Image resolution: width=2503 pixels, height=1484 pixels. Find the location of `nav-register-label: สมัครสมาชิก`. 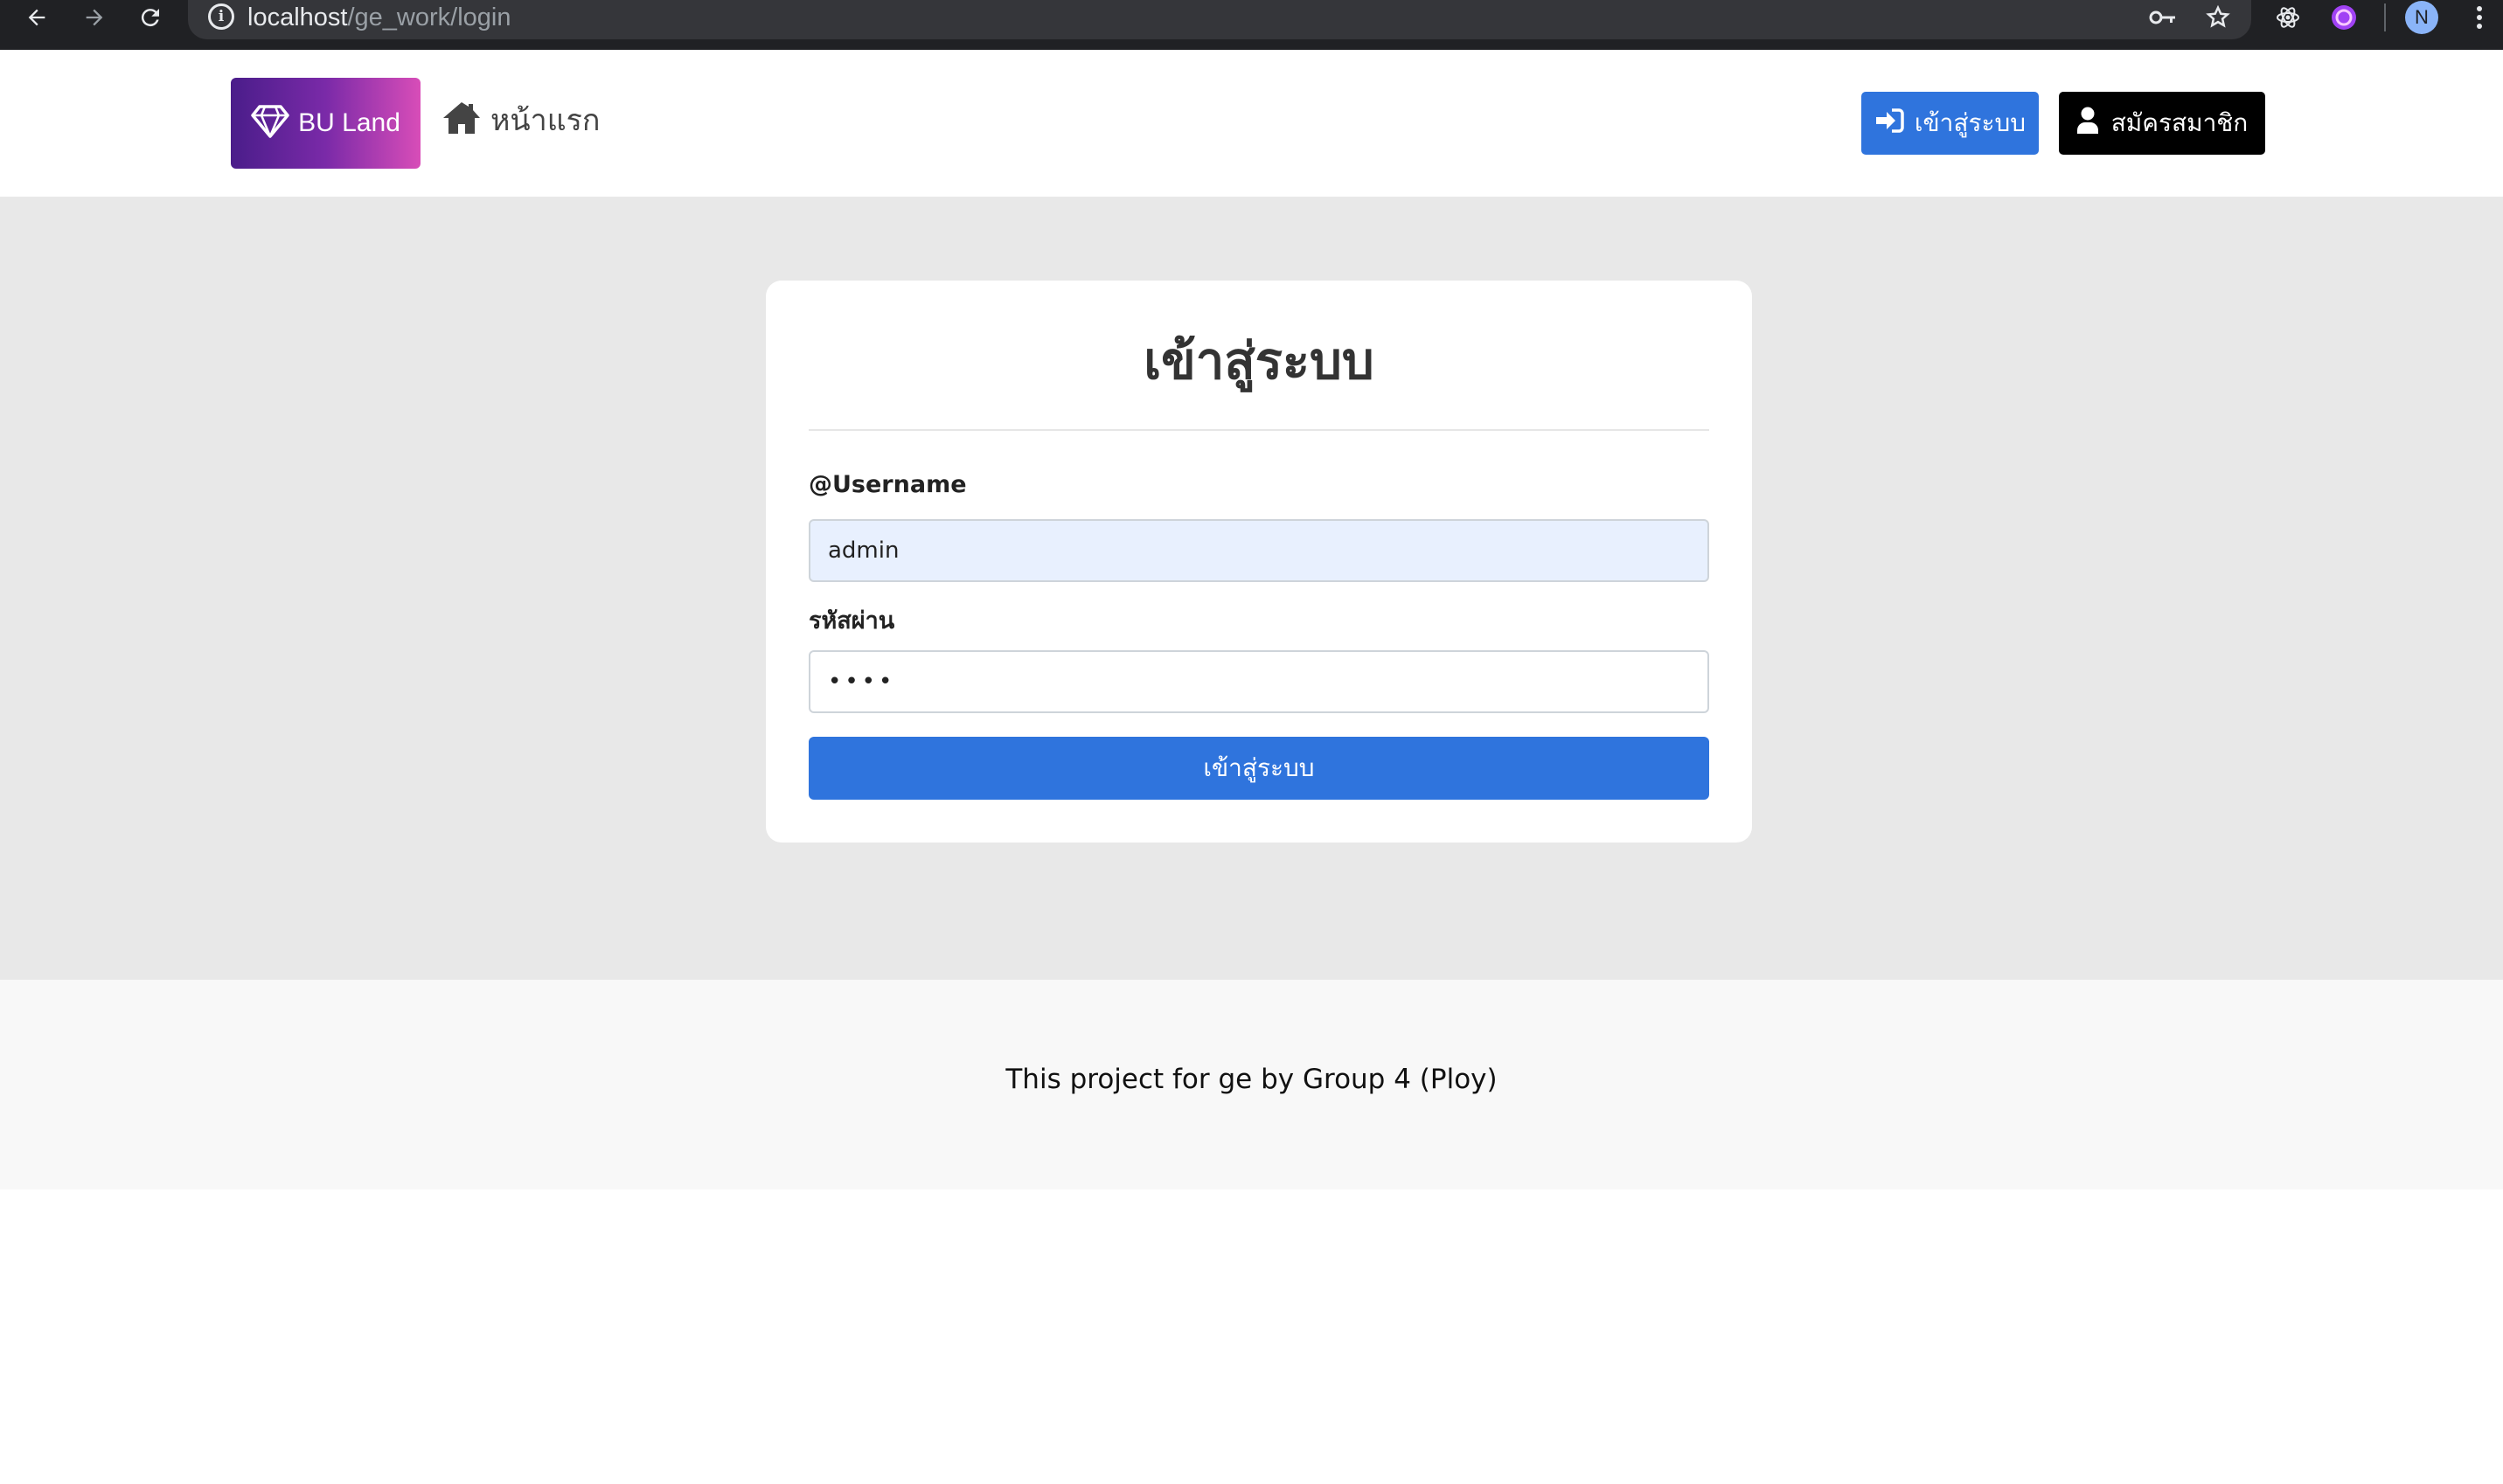

nav-register-label: สมัครสมาชิก is located at coordinates (2179, 122).